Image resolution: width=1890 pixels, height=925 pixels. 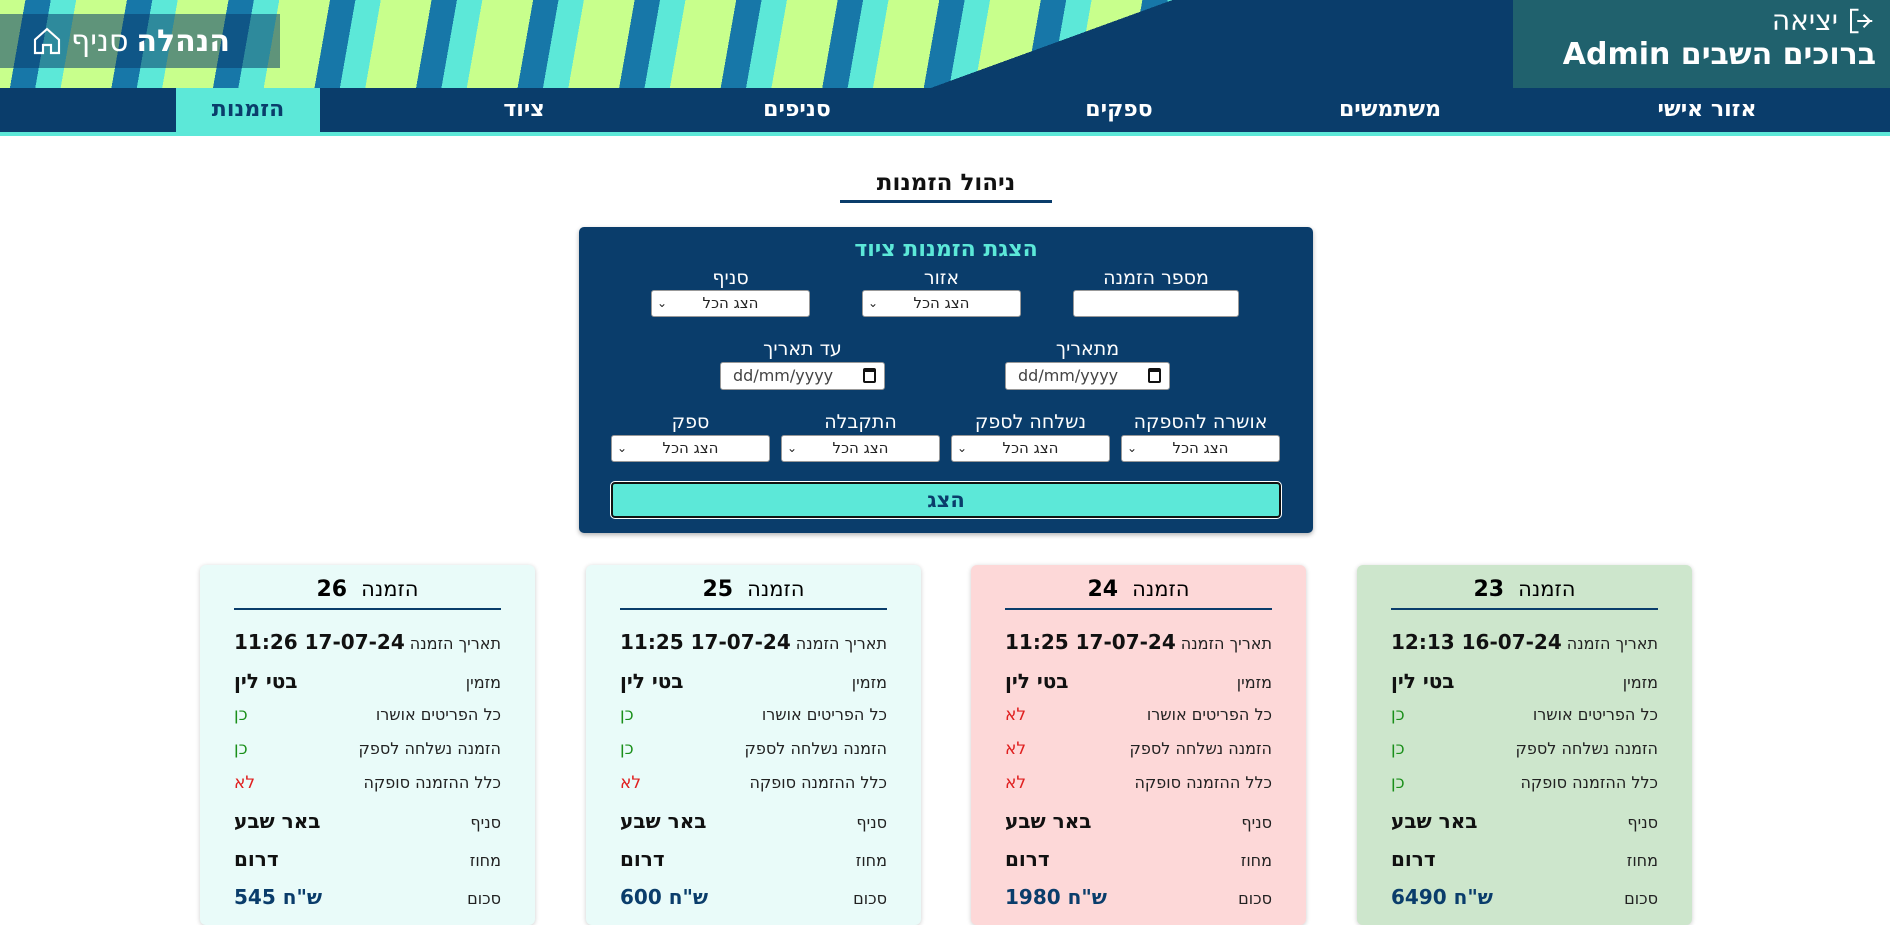 What do you see at coordinates (1524, 897) in the screenshot?
I see `order-field-total: סכום ש"ח 6490` at bounding box center [1524, 897].